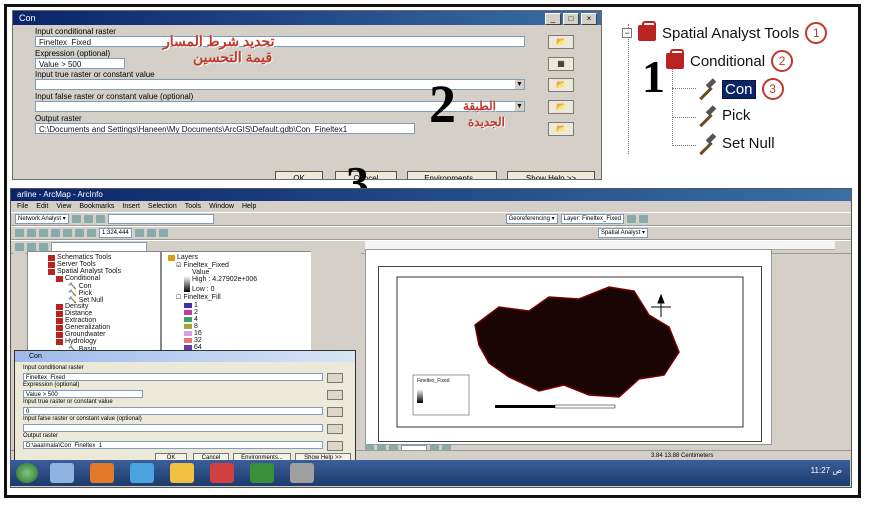 This screenshot has height=506, width=869. What do you see at coordinates (78, 278) in the screenshot?
I see `toolbox-item: Conditional` at bounding box center [78, 278].